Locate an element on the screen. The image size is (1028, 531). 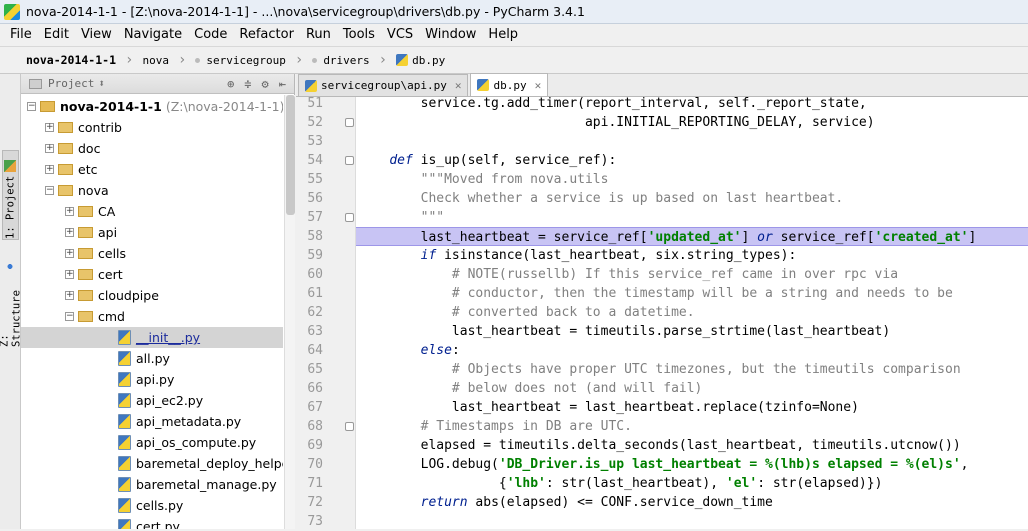
code-line: """Moved from nova.utils is located at coordinates (692, 179).